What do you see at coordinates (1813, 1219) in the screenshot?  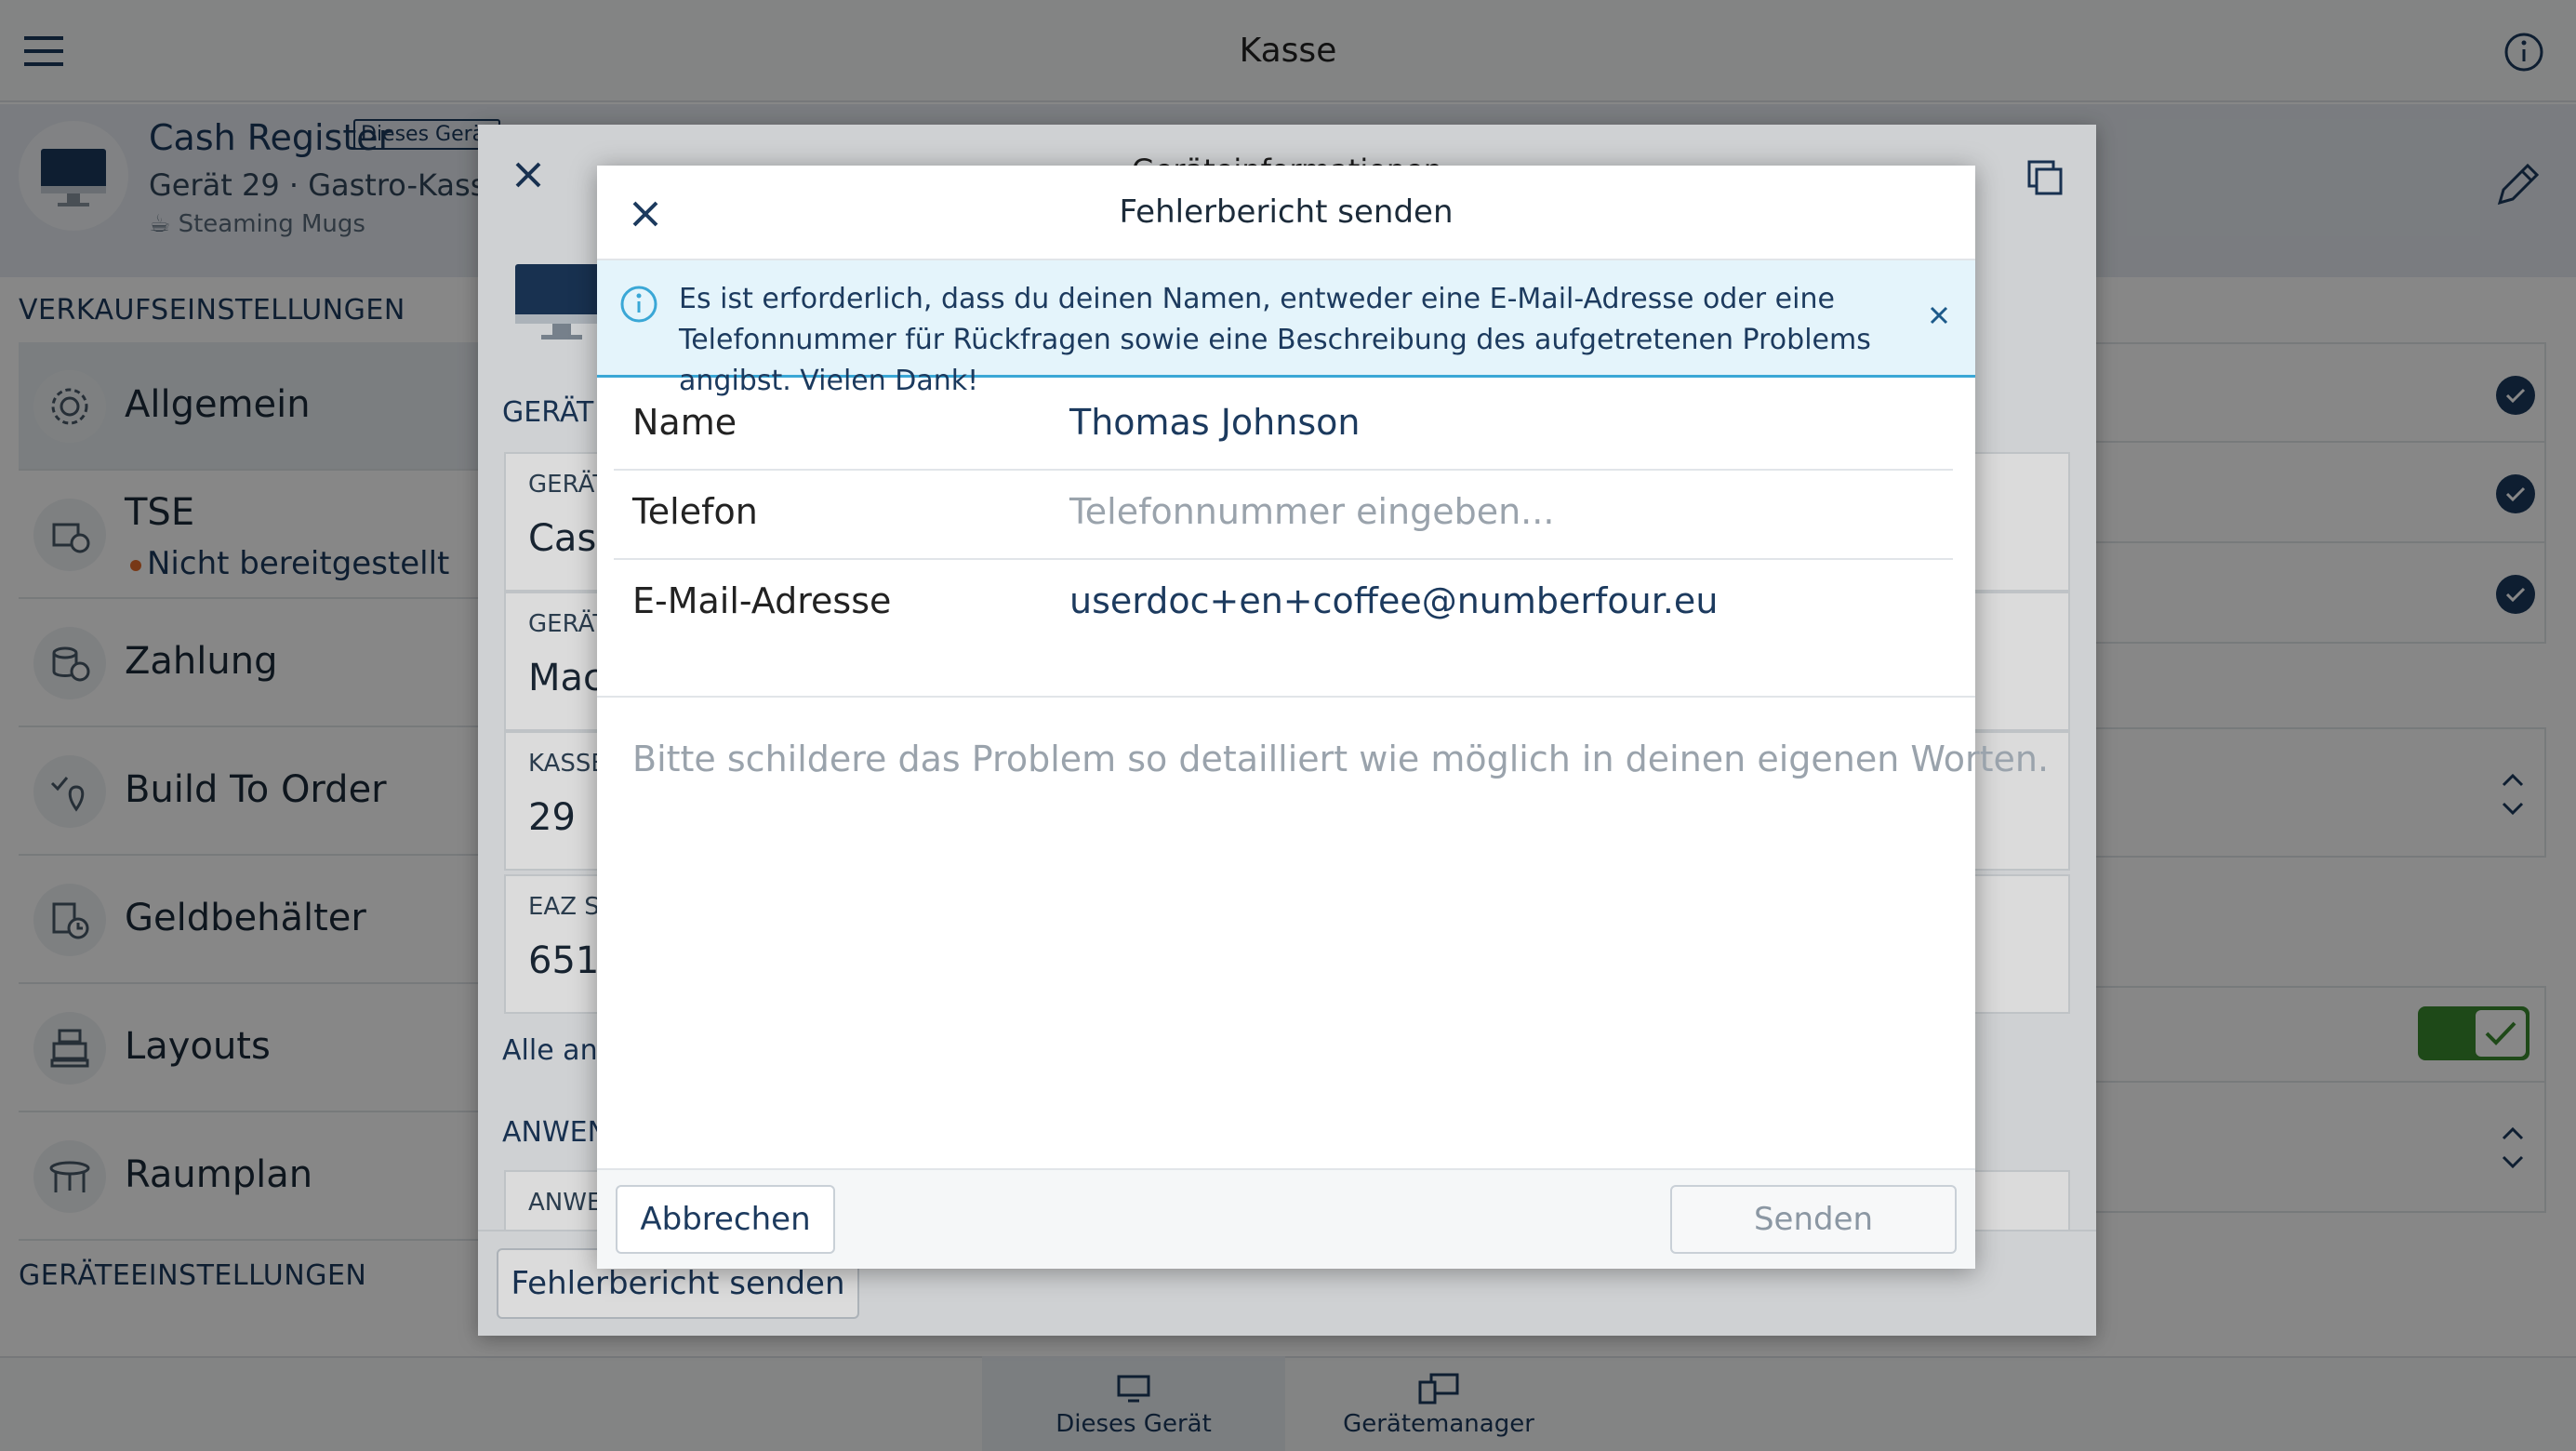 I see `send-button: Senden` at bounding box center [1813, 1219].